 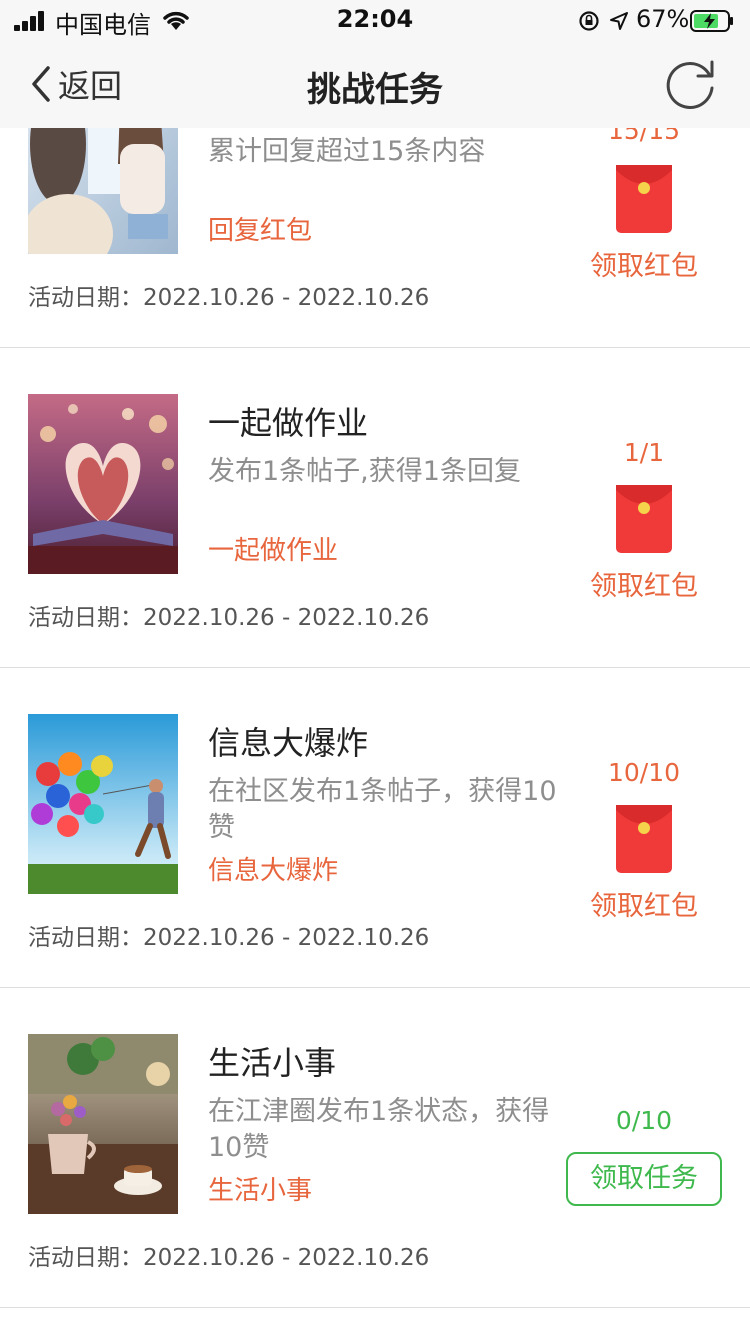 I want to click on task-tag: 信息大爆炸, so click(x=273, y=871).